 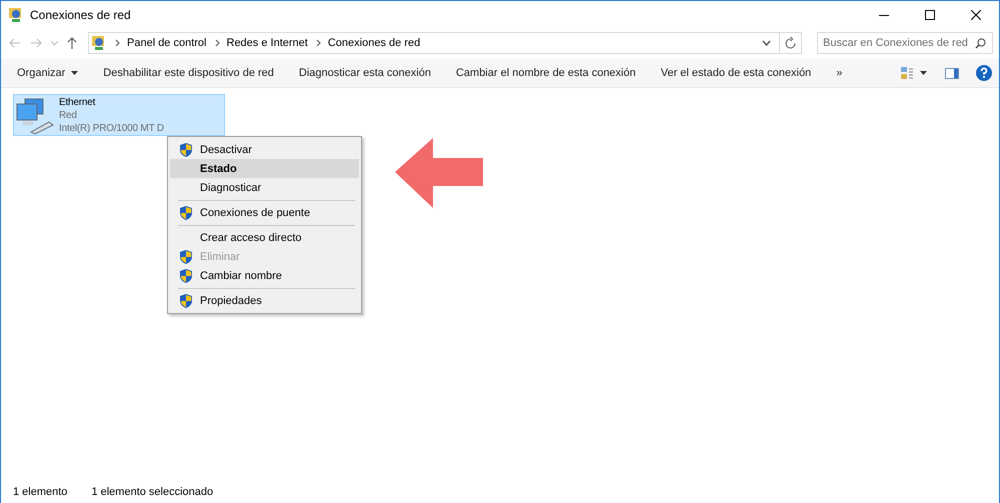 I want to click on close-icon, so click(x=976, y=15).